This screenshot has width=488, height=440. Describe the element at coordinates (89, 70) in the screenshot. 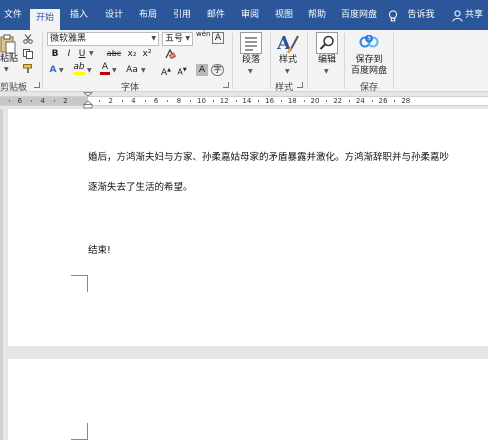

I see `highlight-dropdown-icon: ▼` at that location.